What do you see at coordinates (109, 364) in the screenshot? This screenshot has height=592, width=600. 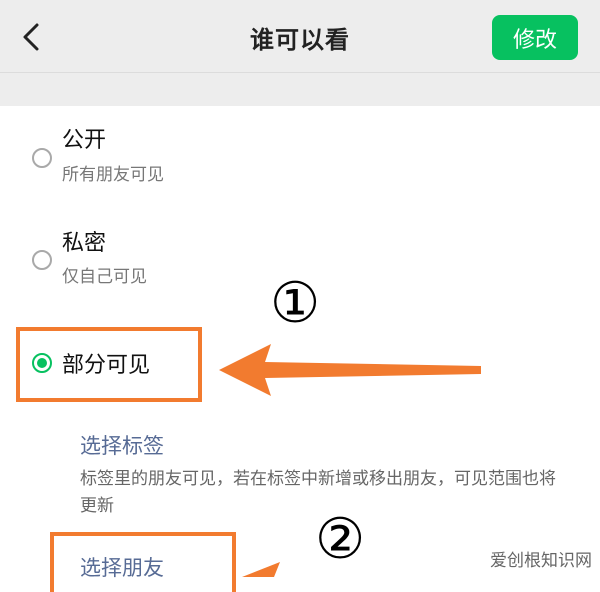 I see `highlight-box-partial` at bounding box center [109, 364].